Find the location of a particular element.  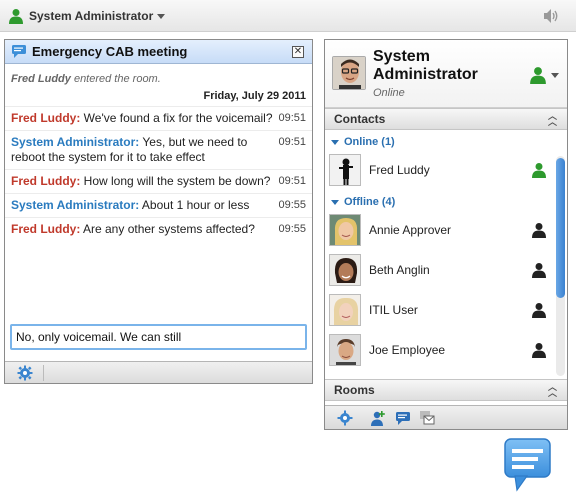

system-message-text: entered the room. is located at coordinates (115, 79).